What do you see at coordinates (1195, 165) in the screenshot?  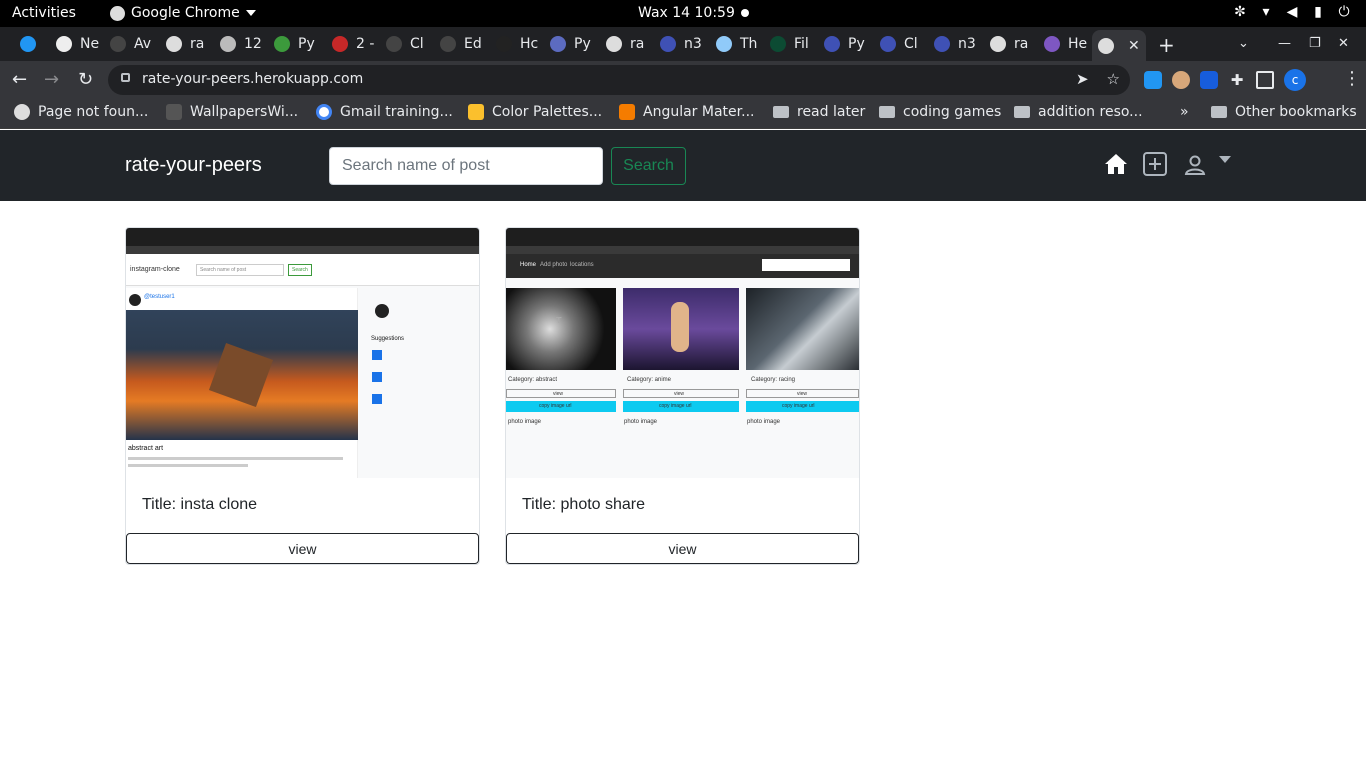 I see `user-icon` at bounding box center [1195, 165].